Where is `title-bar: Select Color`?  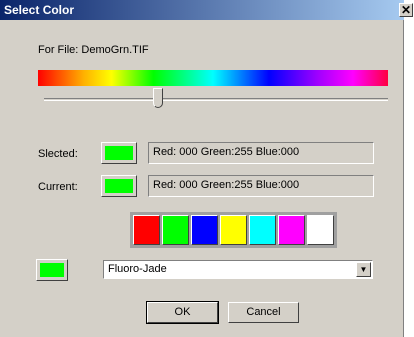 title-bar: Select Color is located at coordinates (202, 10).